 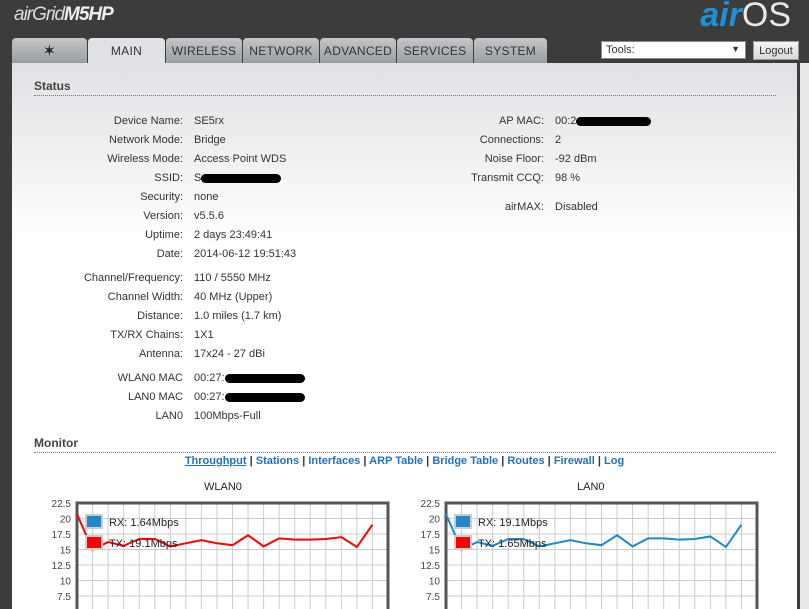 What do you see at coordinates (126, 51) in the screenshot?
I see `tab-main: MAIN` at bounding box center [126, 51].